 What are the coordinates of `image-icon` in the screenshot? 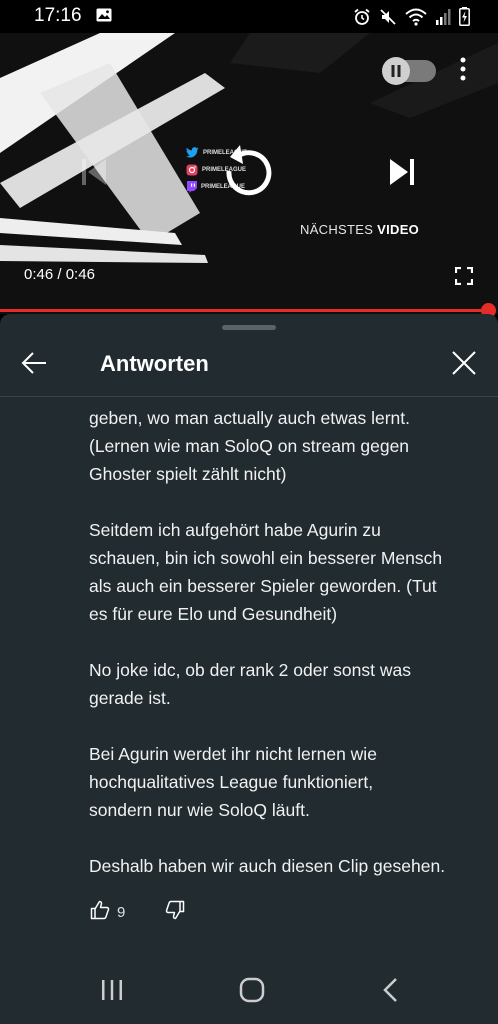 It's located at (104, 17).